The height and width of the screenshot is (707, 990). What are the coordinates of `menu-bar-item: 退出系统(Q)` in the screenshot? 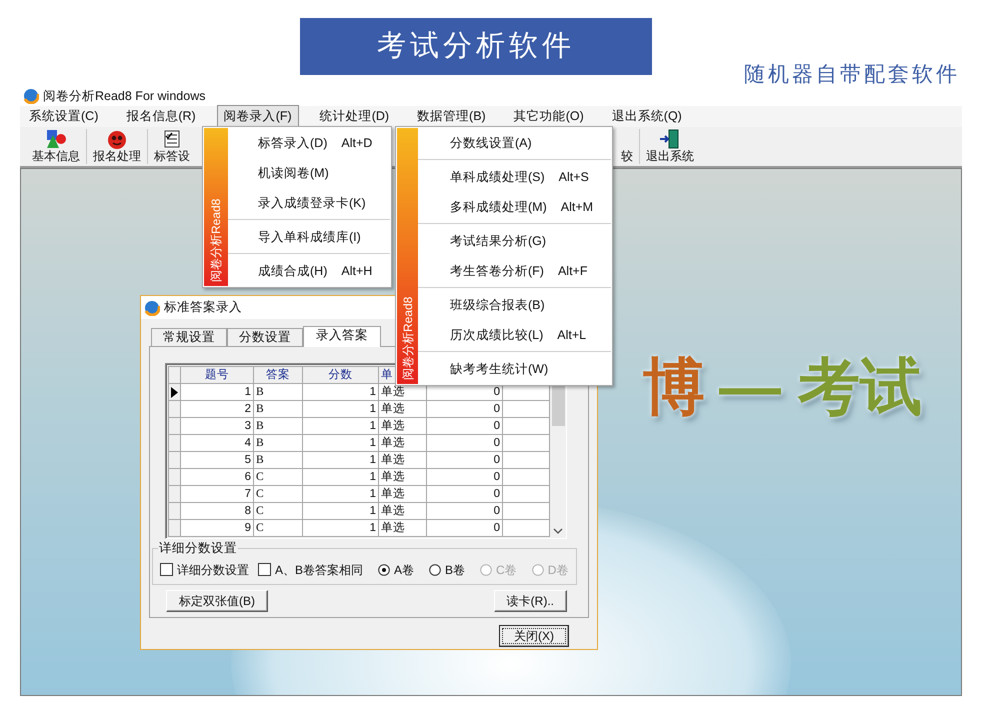 It's located at (646, 116).